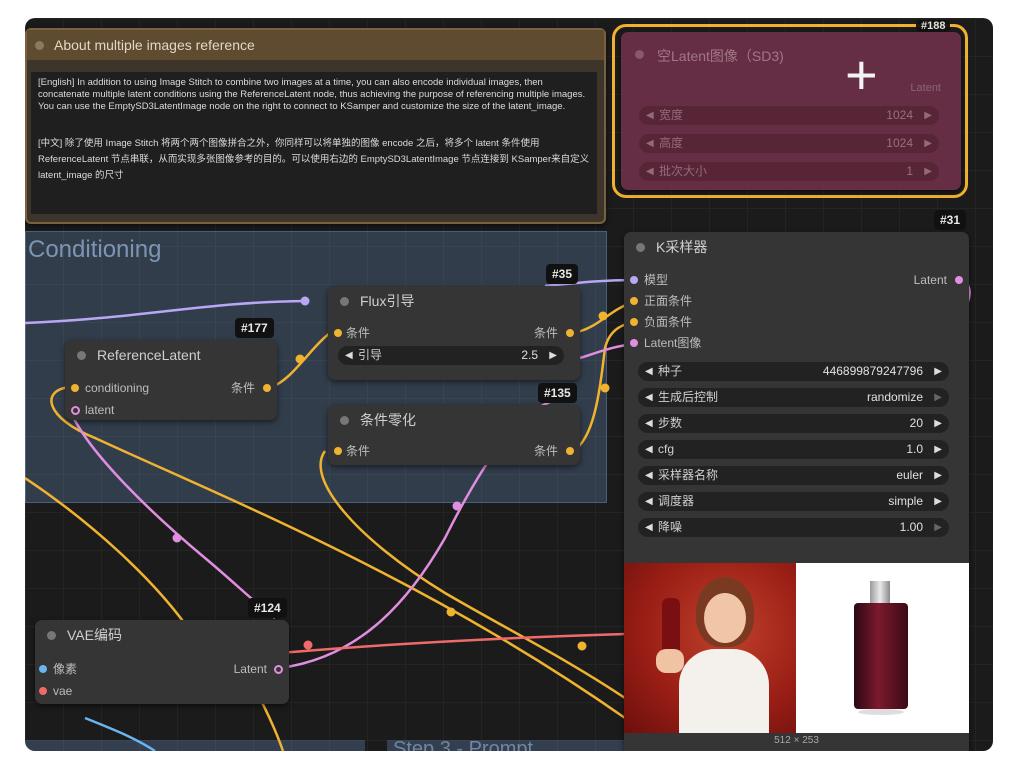  I want to click on model-input-port, so click(634, 280).